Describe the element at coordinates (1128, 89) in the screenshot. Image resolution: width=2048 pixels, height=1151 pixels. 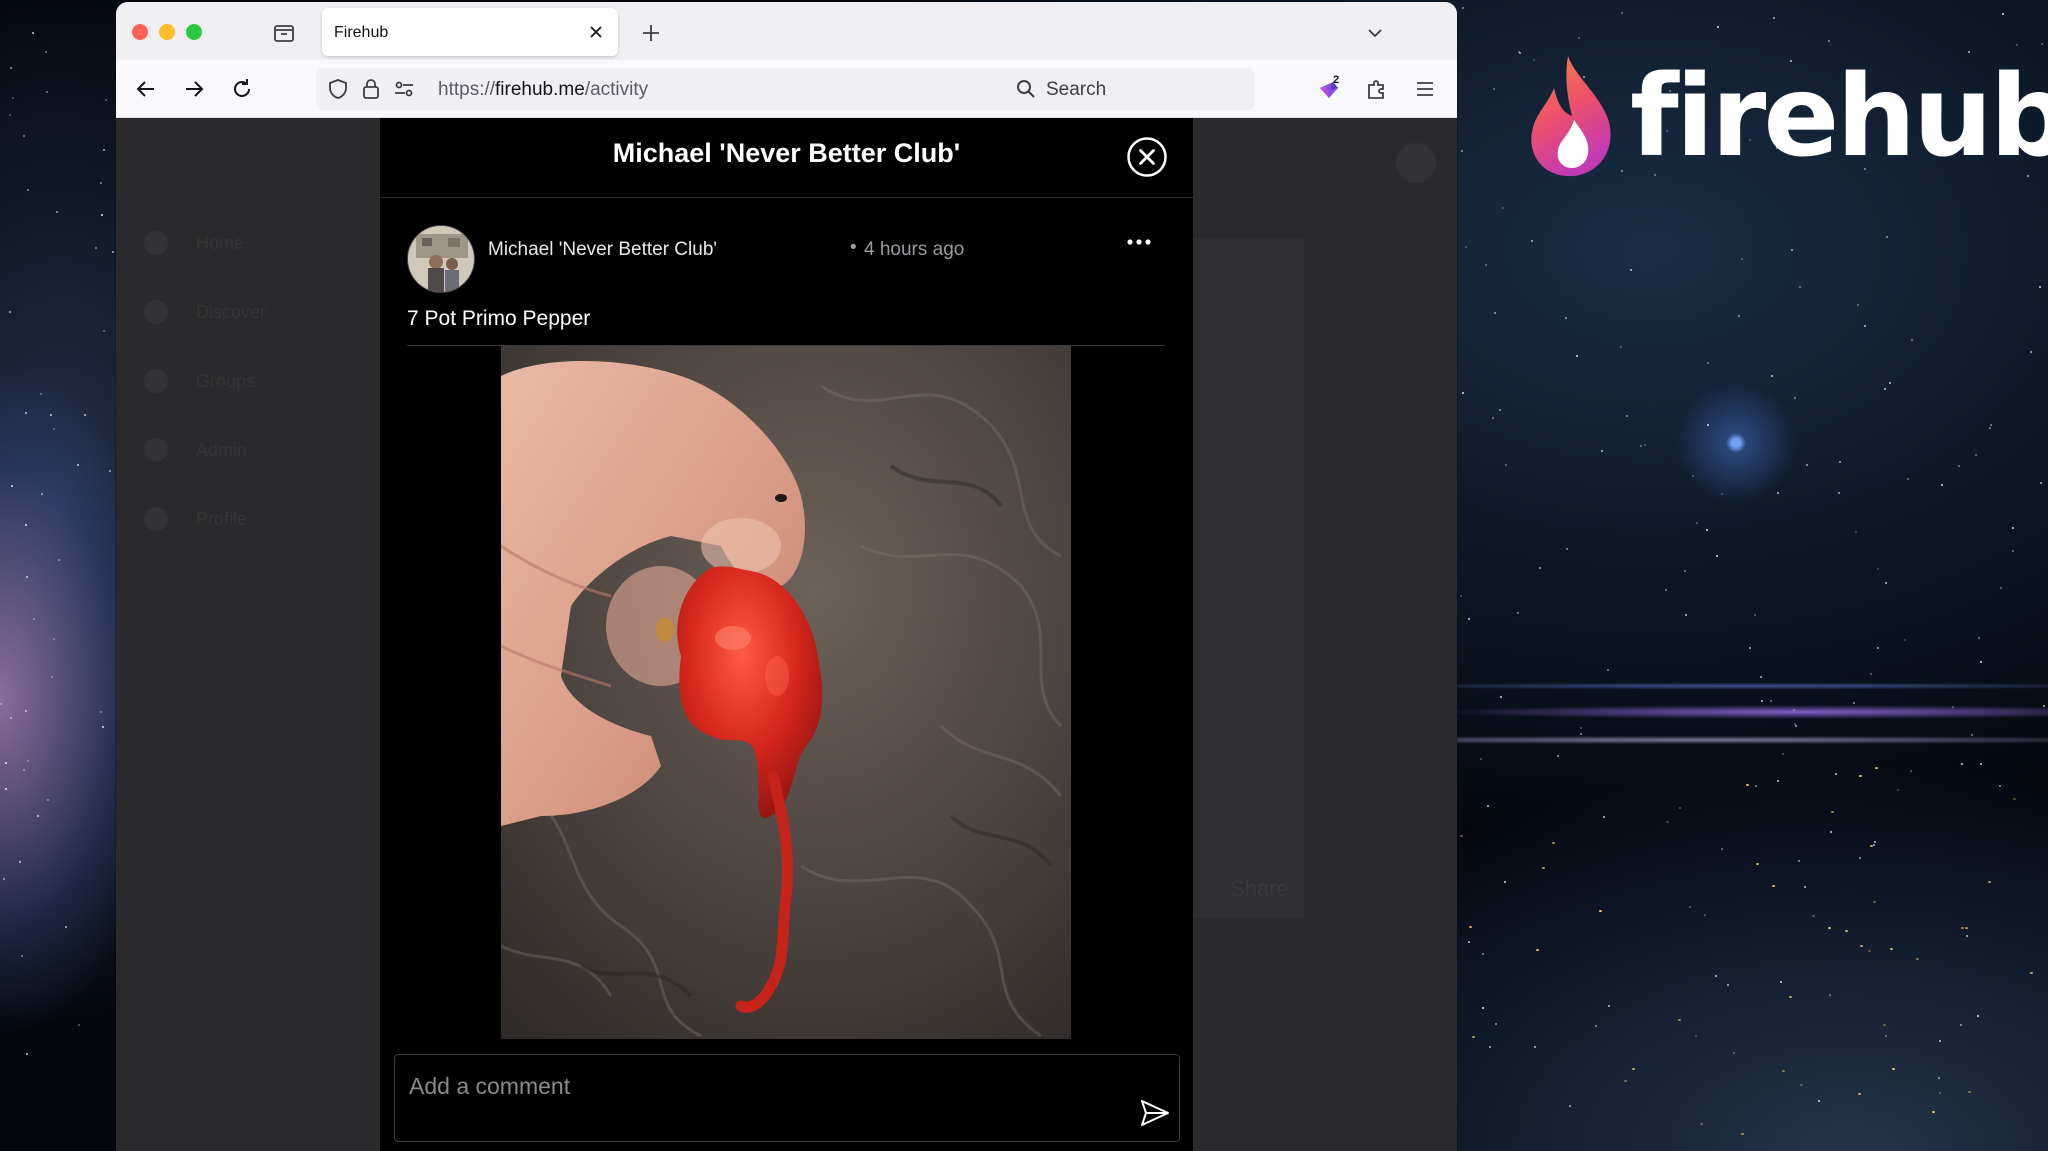
I see `search-bar: Search` at that location.